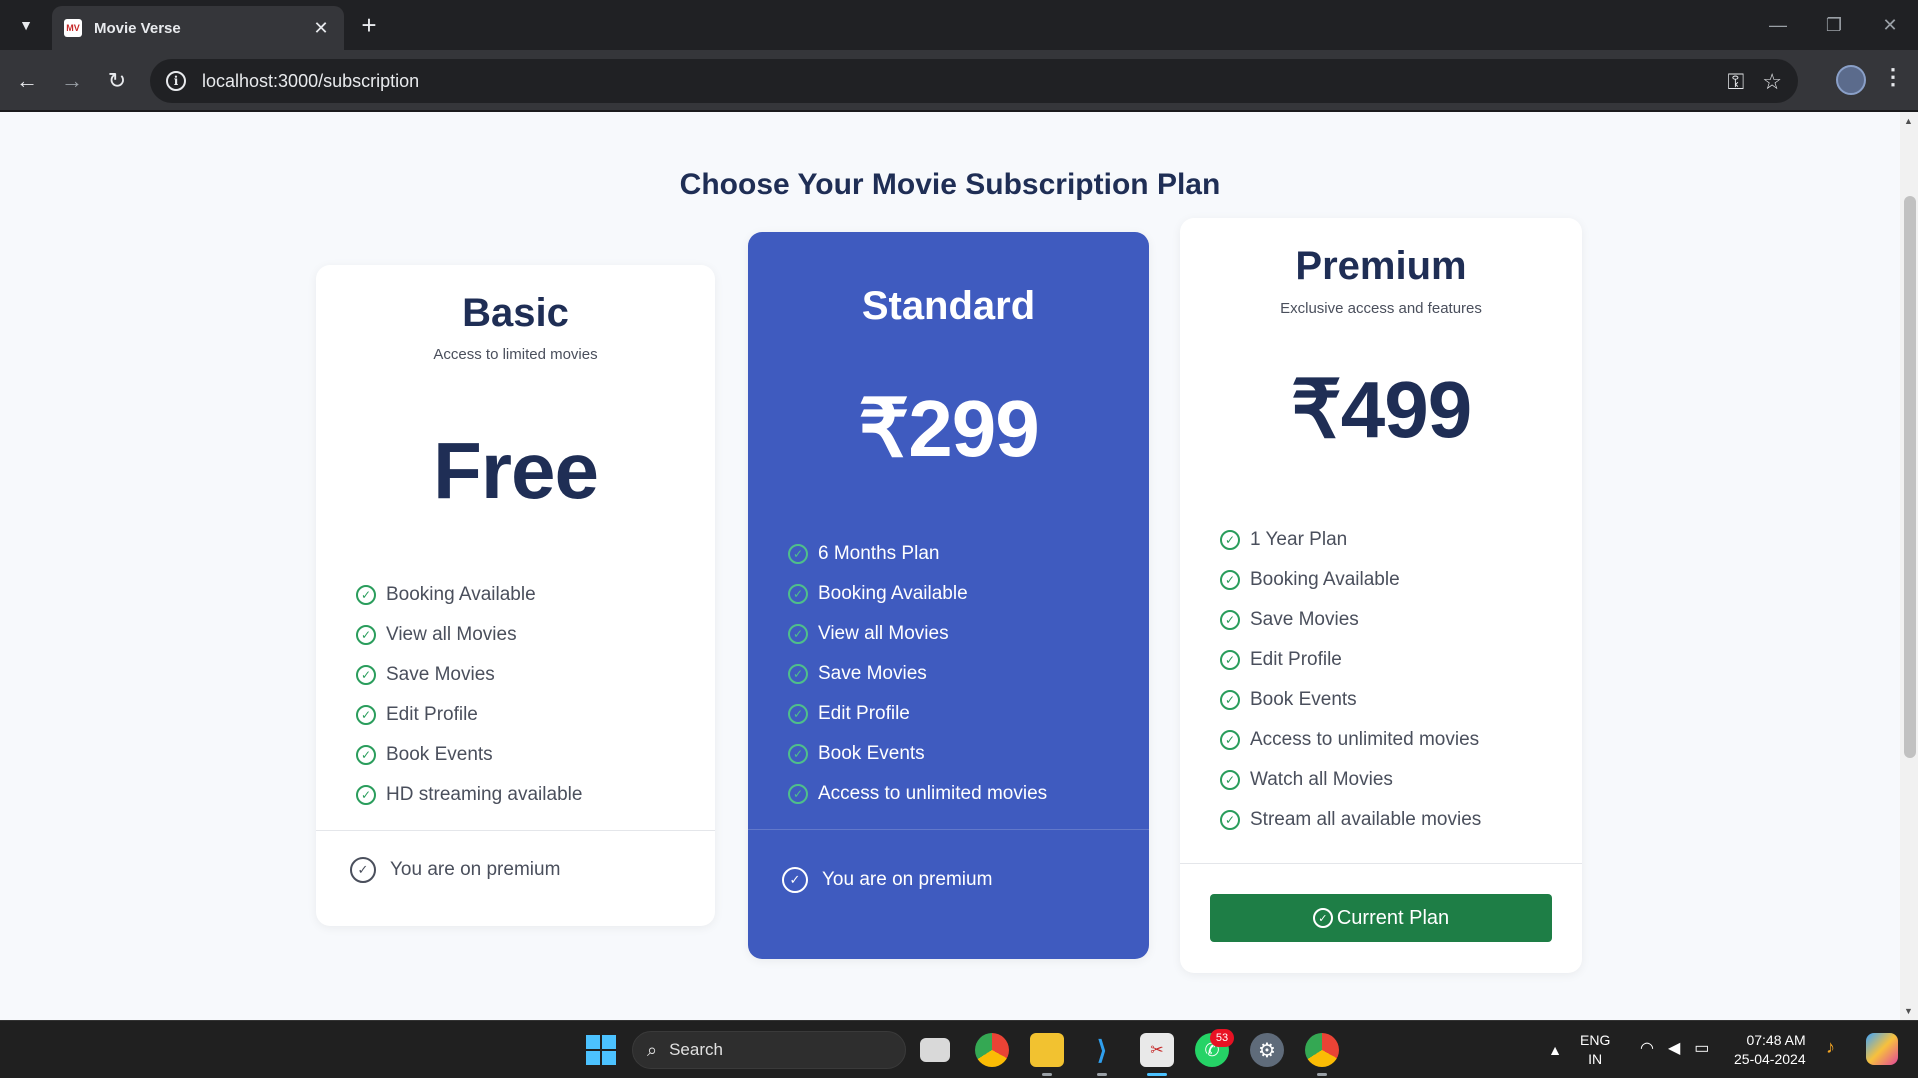 The image size is (1918, 1078). I want to click on start-button, so click(601, 1050).